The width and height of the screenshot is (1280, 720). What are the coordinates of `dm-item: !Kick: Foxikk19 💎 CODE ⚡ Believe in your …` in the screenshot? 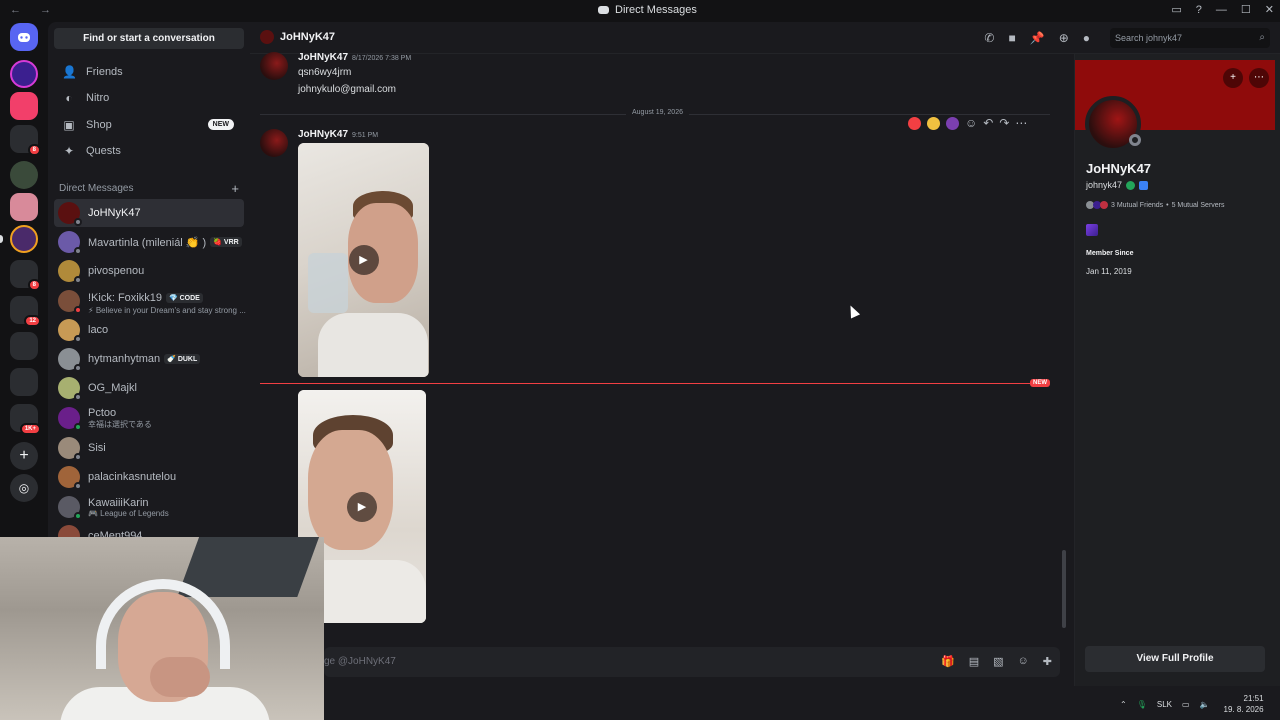 It's located at (150, 301).